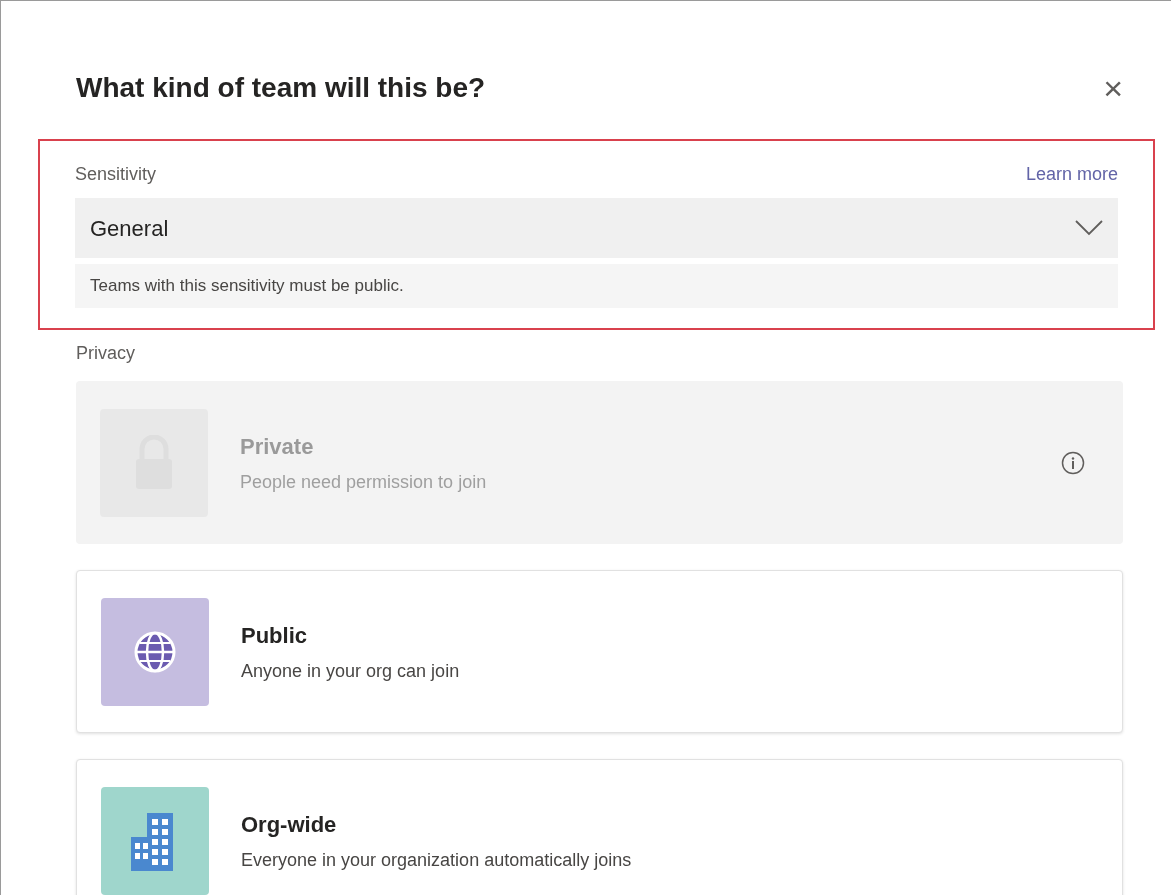  What do you see at coordinates (277, 446) in the screenshot?
I see `option-title: Private` at bounding box center [277, 446].